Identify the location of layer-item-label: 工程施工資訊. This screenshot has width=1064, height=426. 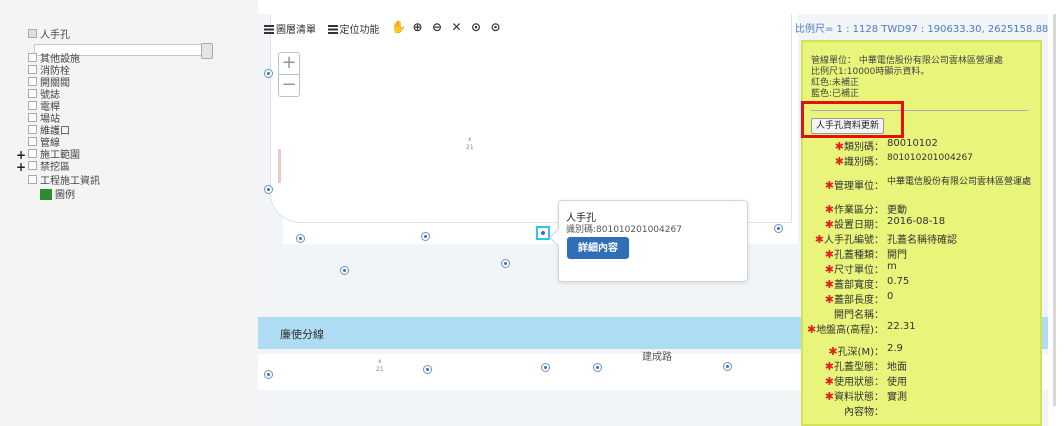
(70, 181).